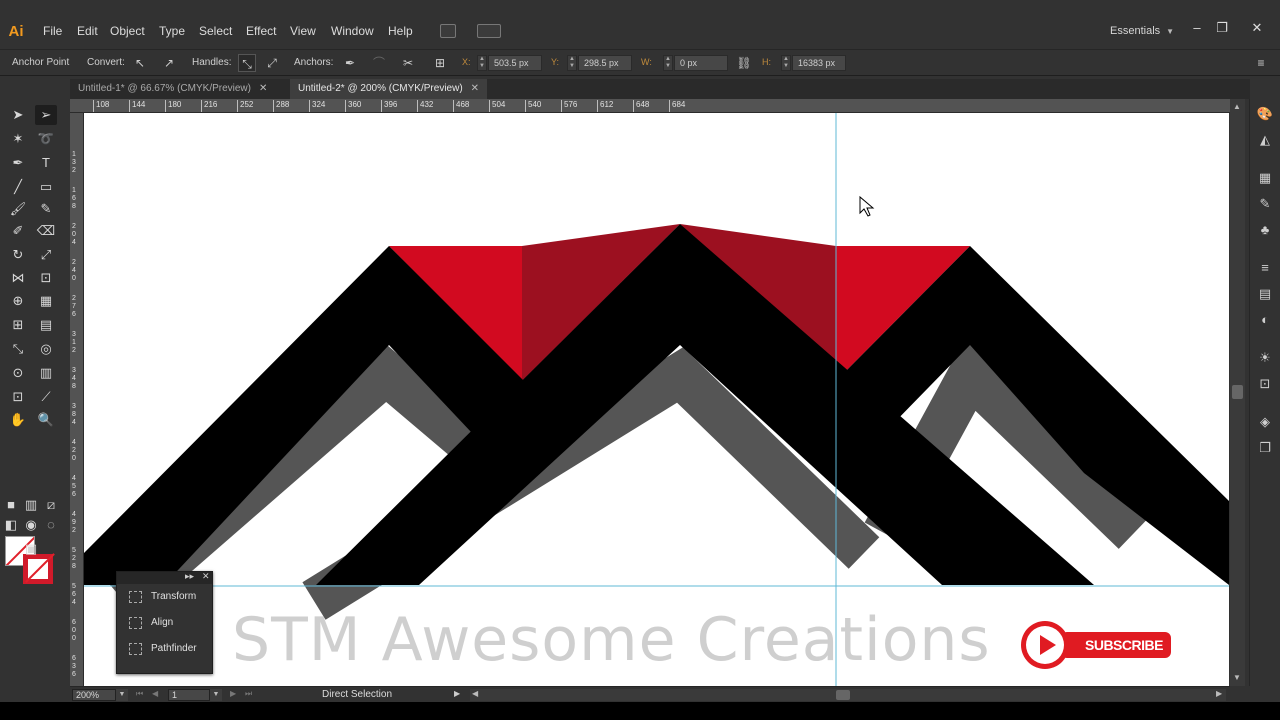 This screenshot has width=1280, height=720. Describe the element at coordinates (18, 301) in the screenshot. I see `shape-builder-tool-icon: ⊕` at that location.